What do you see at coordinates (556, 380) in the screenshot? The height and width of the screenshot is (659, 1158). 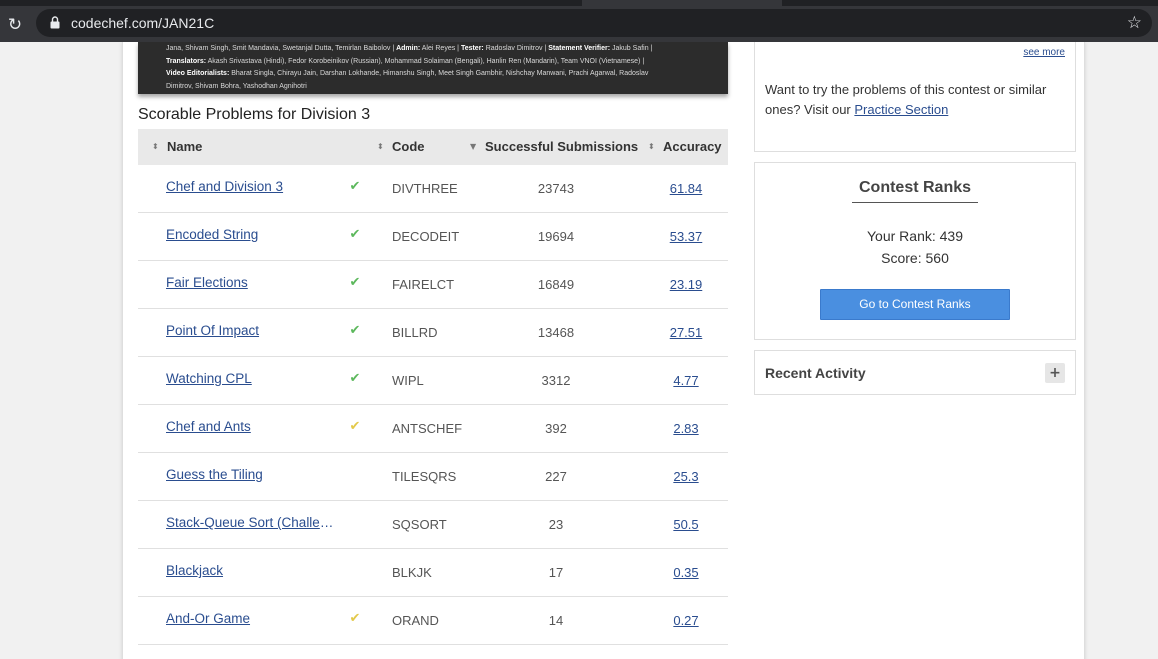 I see `successful-submissions: 3312` at bounding box center [556, 380].